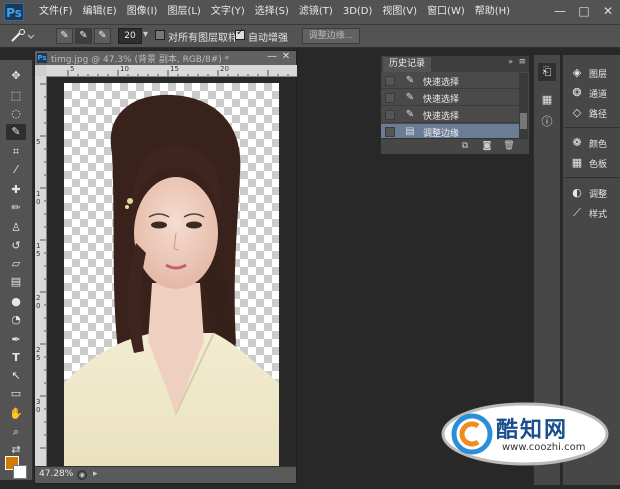  Describe the element at coordinates (591, 93) in the screenshot. I see `dock-channels: ❂ 通道` at that location.